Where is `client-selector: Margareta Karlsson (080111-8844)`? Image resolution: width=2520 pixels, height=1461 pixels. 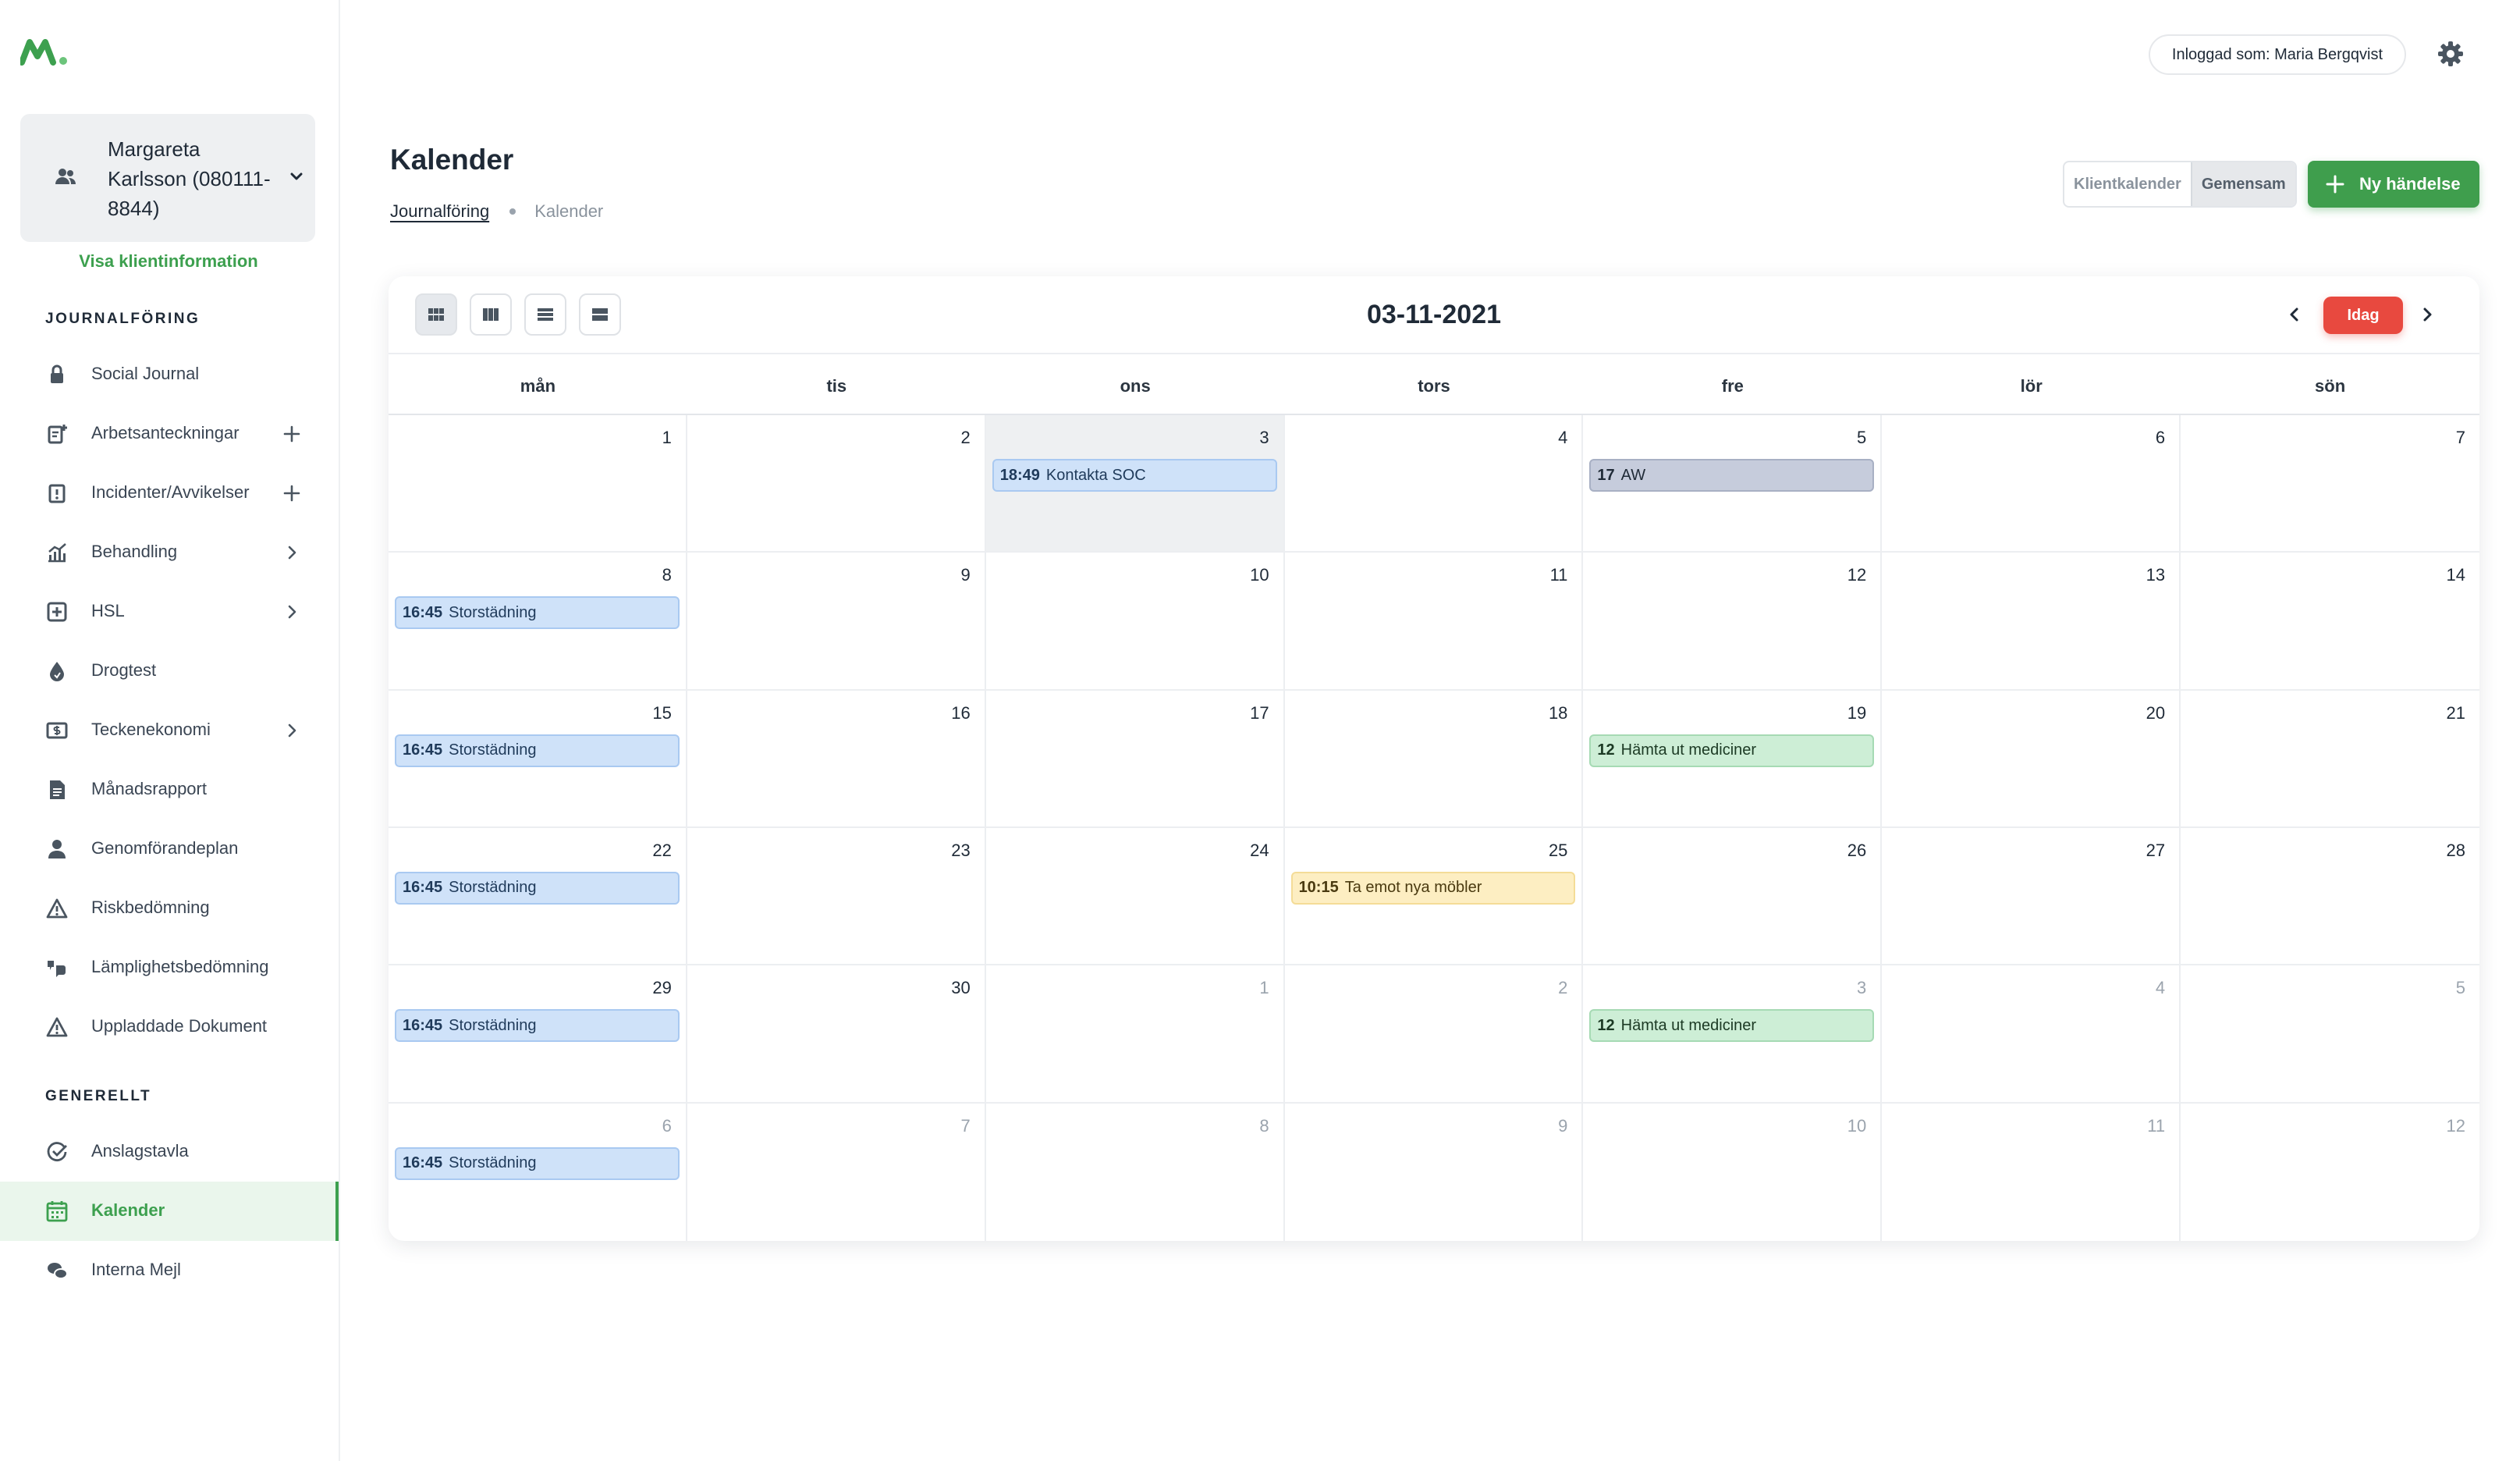
client-selector: Margareta Karlsson (080111-8844) is located at coordinates (167, 178).